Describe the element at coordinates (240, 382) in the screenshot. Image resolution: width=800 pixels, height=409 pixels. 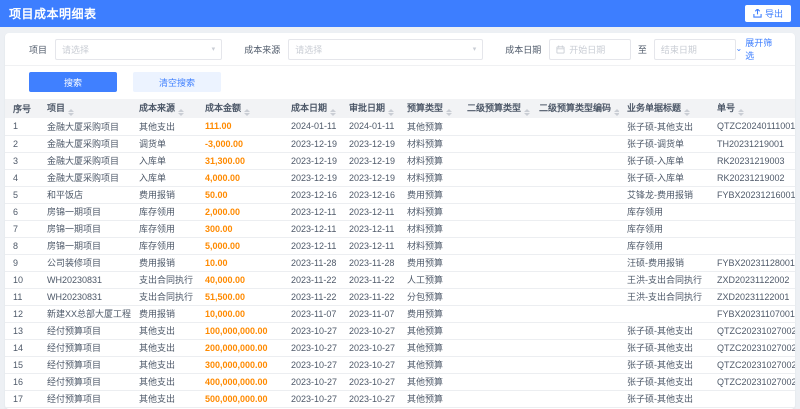
I see `table-cell: 400,000,000.00` at that location.